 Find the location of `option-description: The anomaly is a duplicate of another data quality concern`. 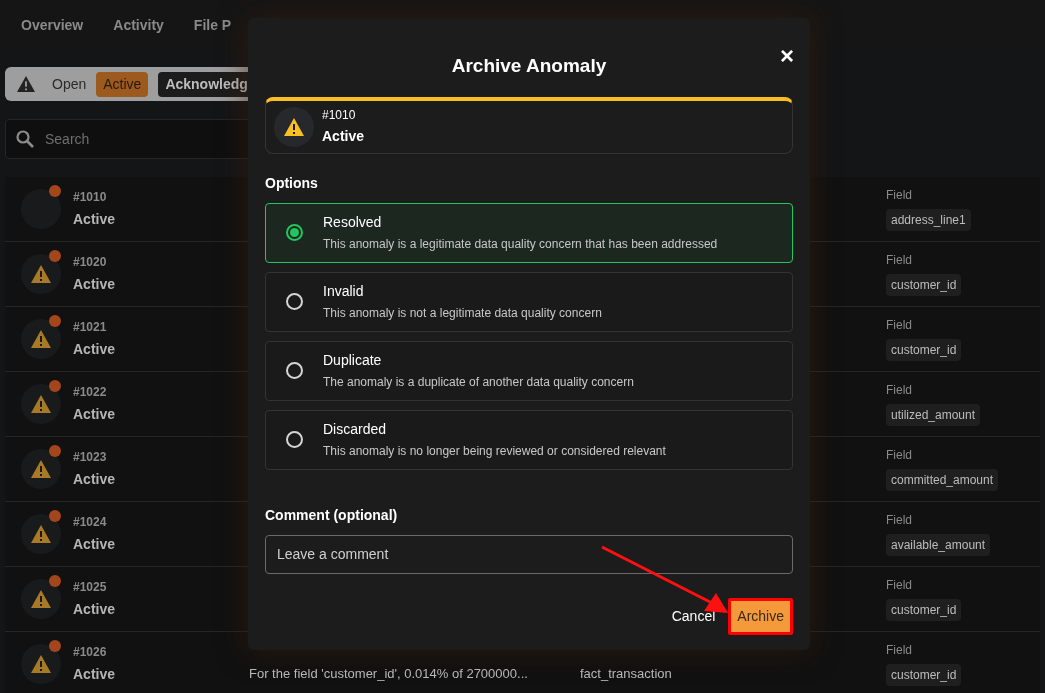

option-description: The anomaly is a duplicate of another data quality concern is located at coordinates (478, 382).